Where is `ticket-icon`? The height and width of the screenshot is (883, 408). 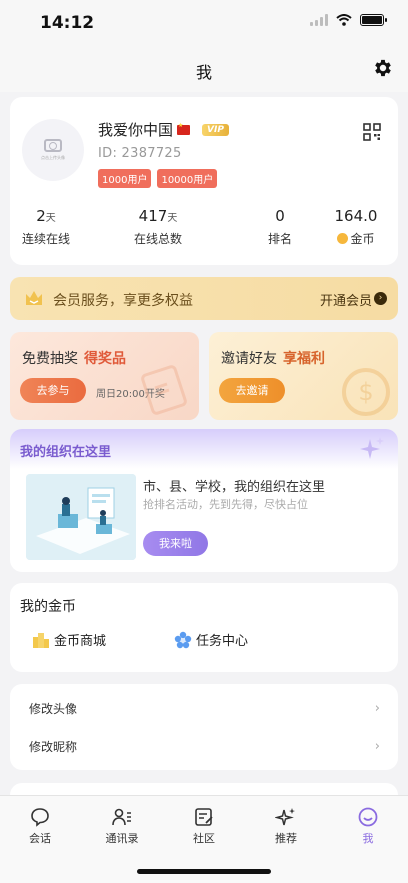
ticket-icon is located at coordinates (164, 390).